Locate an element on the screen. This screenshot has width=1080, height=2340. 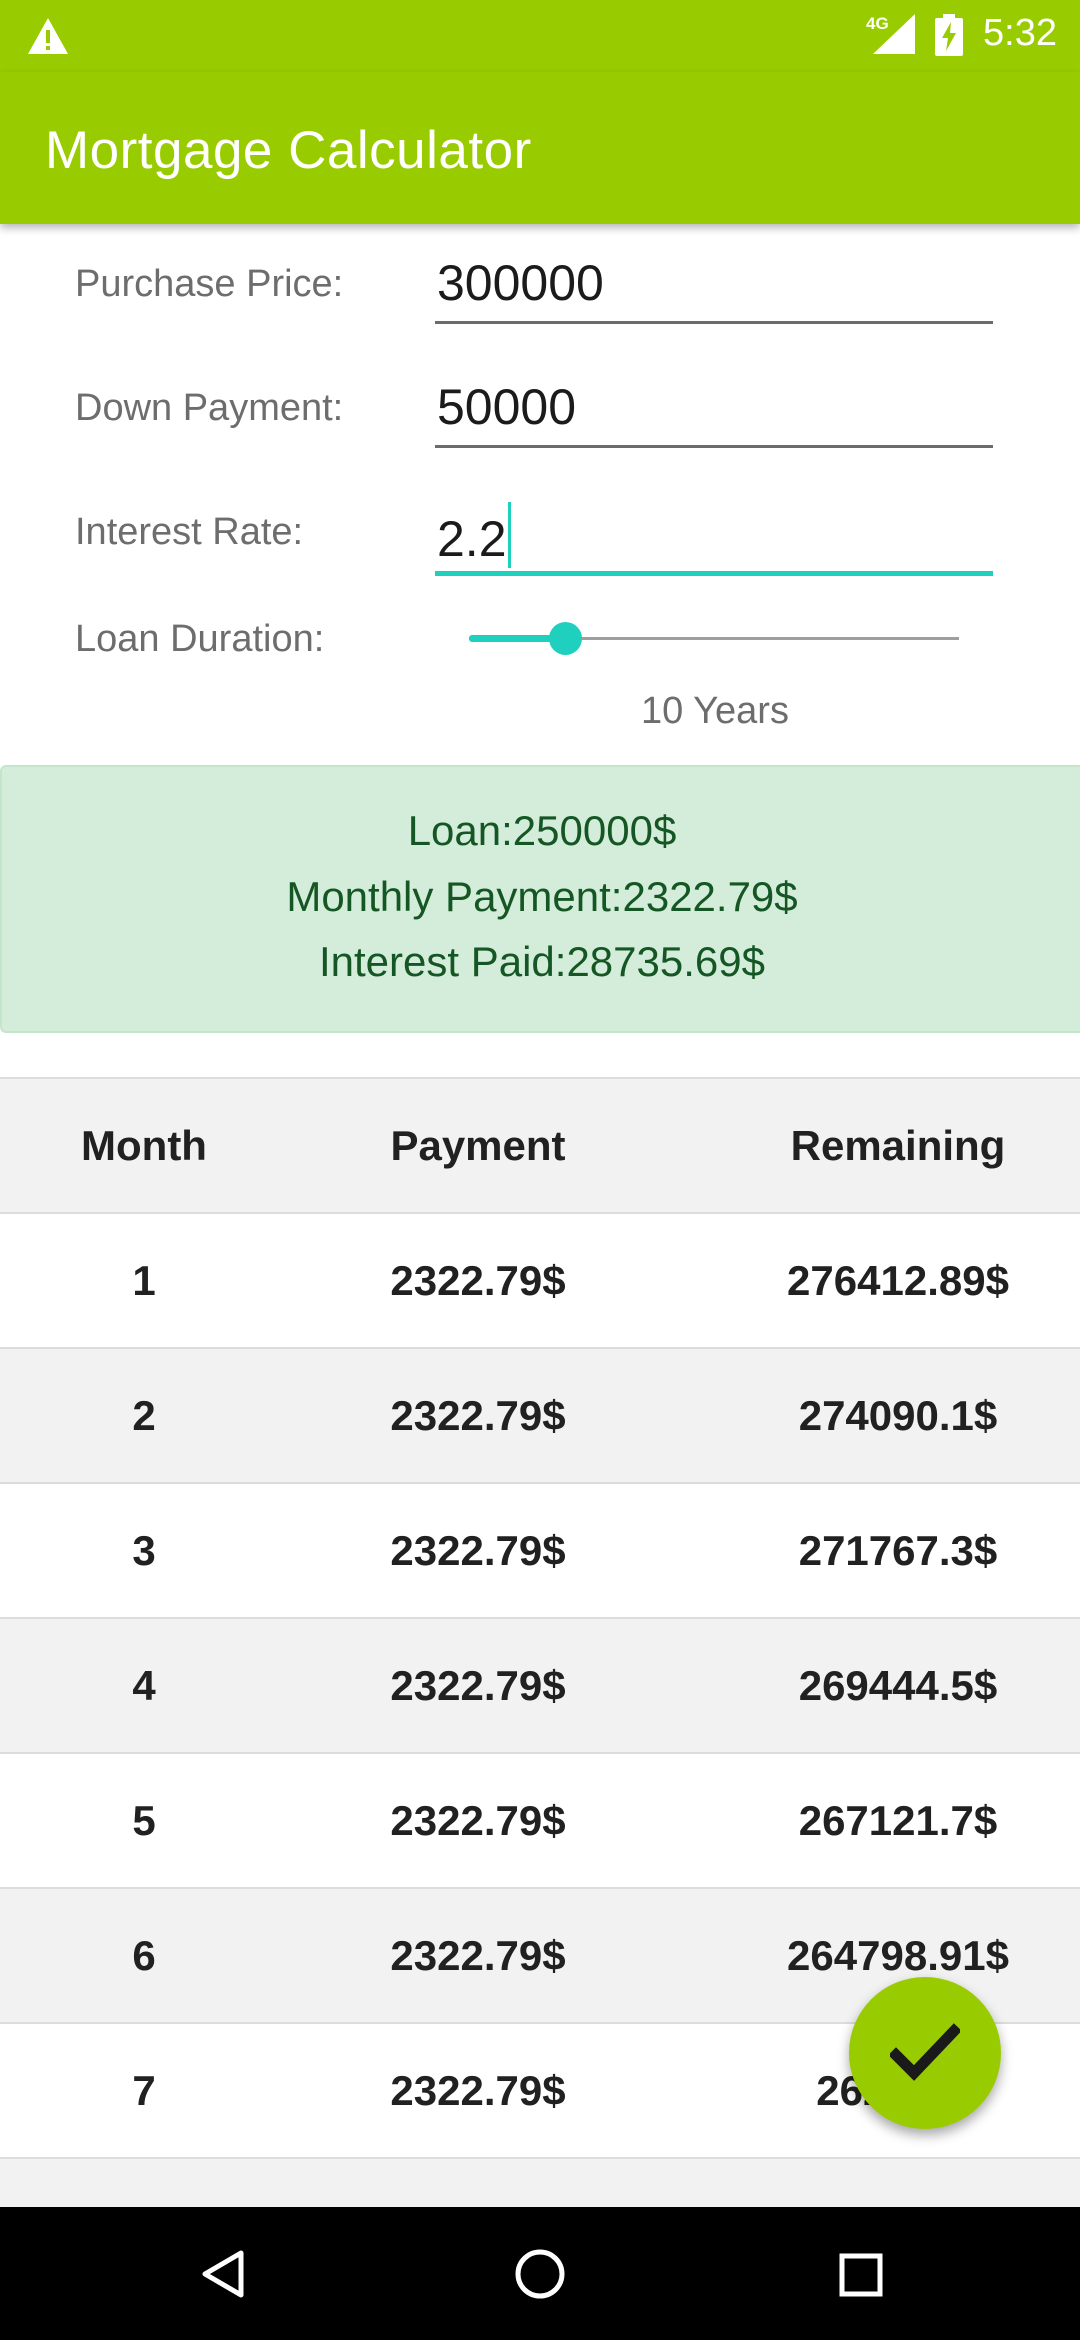
back-icon is located at coordinates (223, 2274).